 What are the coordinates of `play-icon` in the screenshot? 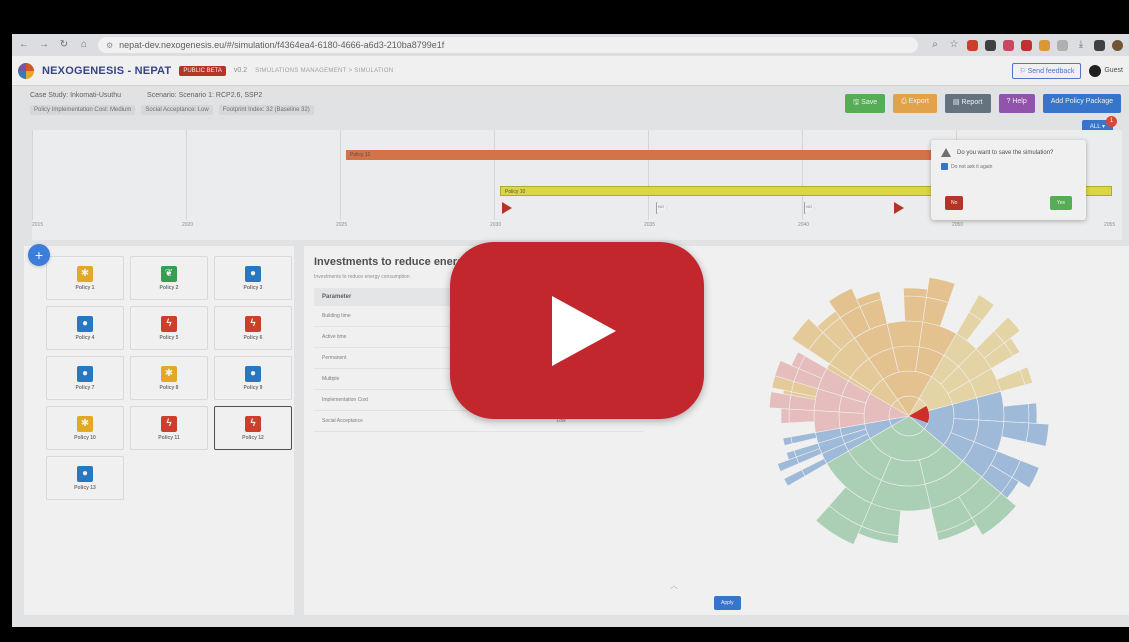 It's located at (584, 331).